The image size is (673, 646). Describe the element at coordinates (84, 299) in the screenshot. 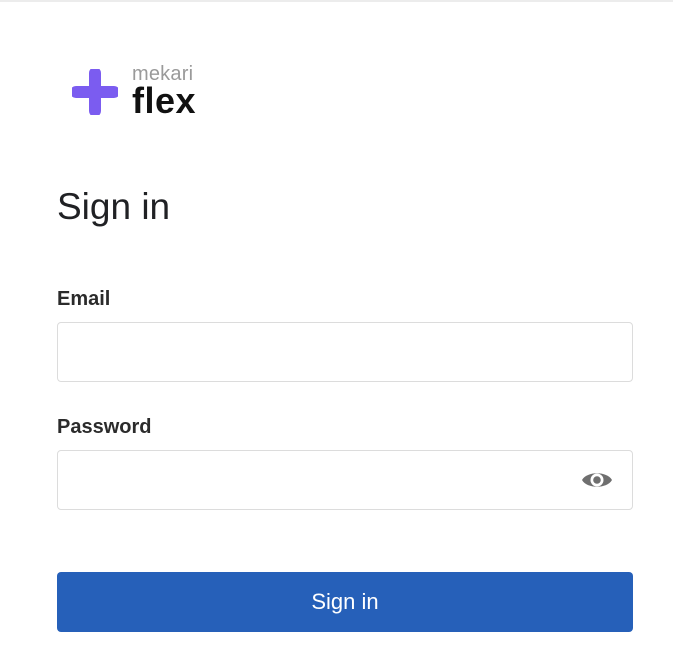

I see `email-label: Email` at that location.